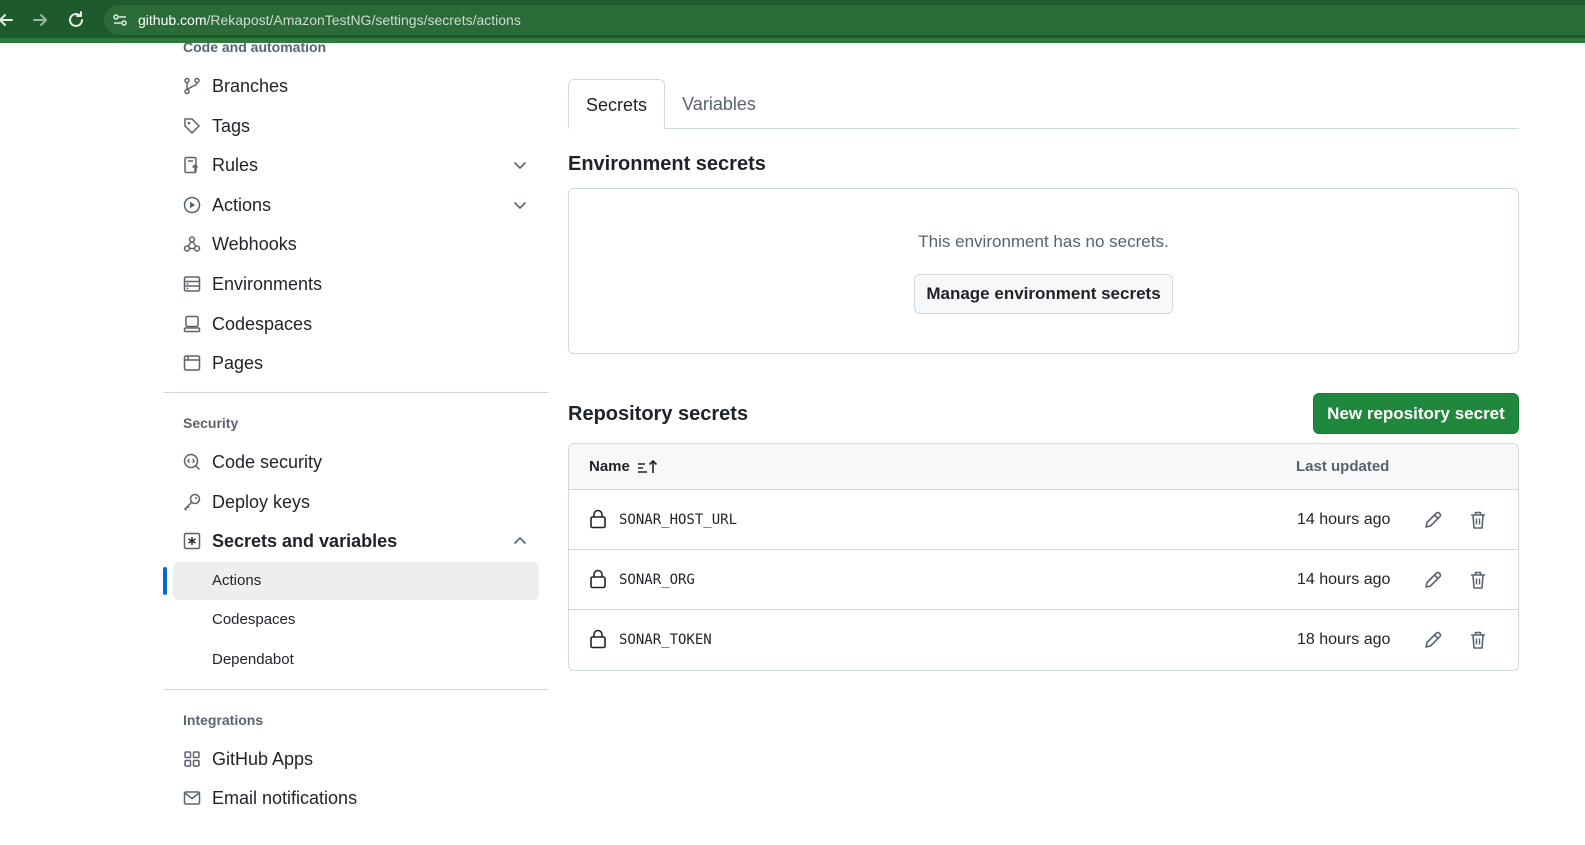  I want to click on site-info-icon, so click(120, 20).